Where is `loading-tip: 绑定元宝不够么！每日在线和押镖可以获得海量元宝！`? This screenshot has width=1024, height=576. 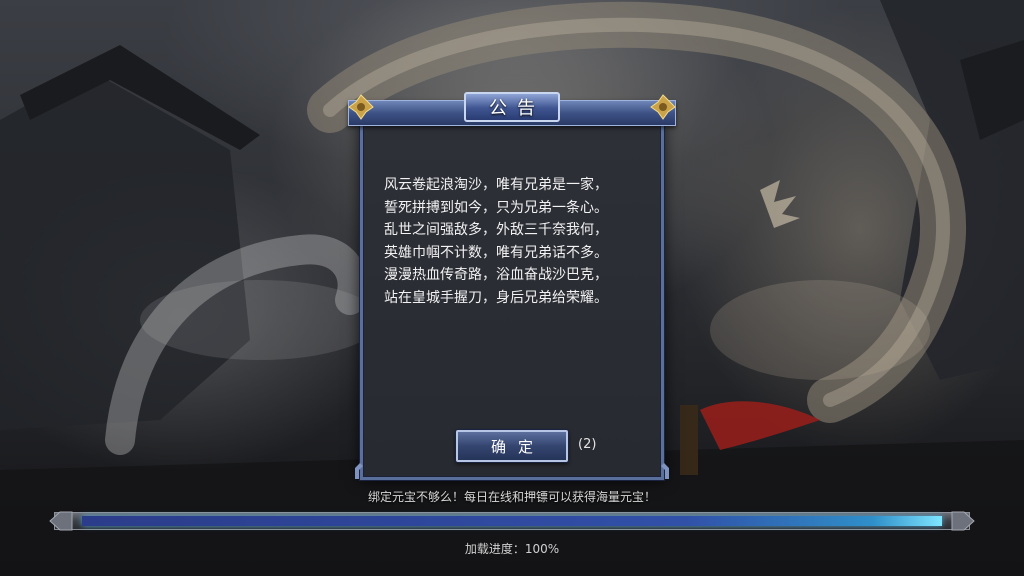
loading-tip: 绑定元宝不够么！每日在线和押镖可以获得海量元宝！ is located at coordinates (511, 497).